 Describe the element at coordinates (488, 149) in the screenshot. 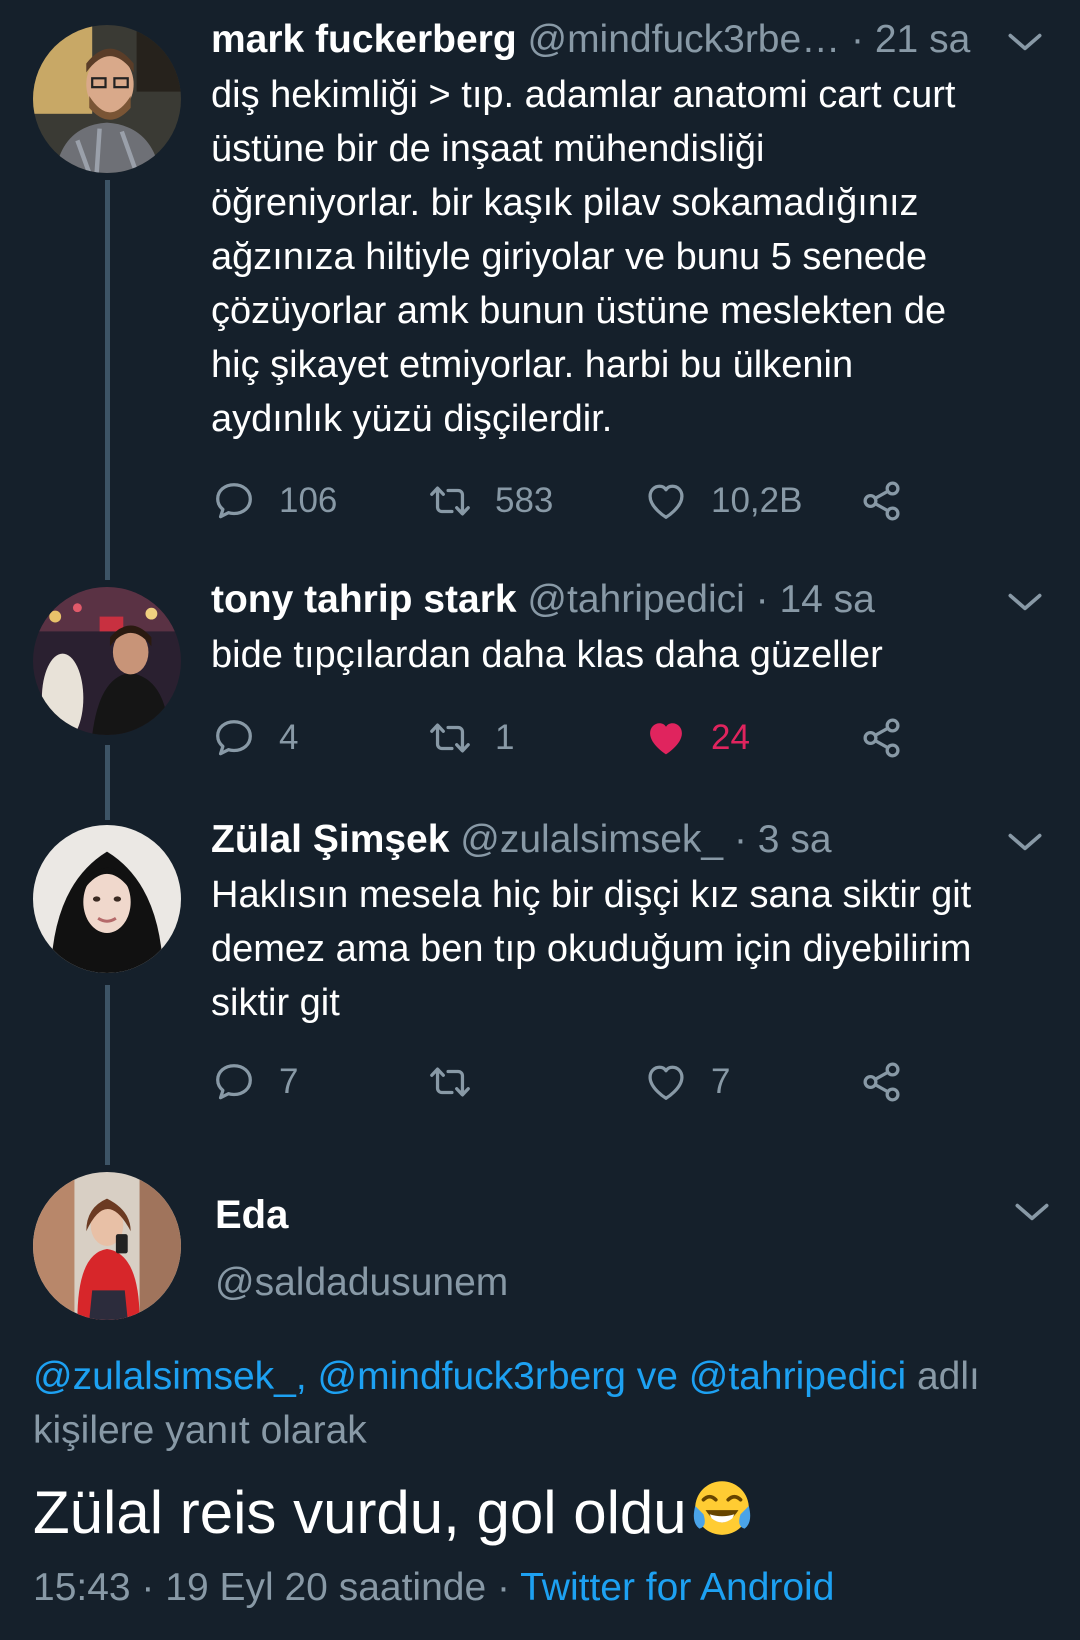

I see `tweet-text-line: üstüne bir de inşaat mühendisliği` at that location.